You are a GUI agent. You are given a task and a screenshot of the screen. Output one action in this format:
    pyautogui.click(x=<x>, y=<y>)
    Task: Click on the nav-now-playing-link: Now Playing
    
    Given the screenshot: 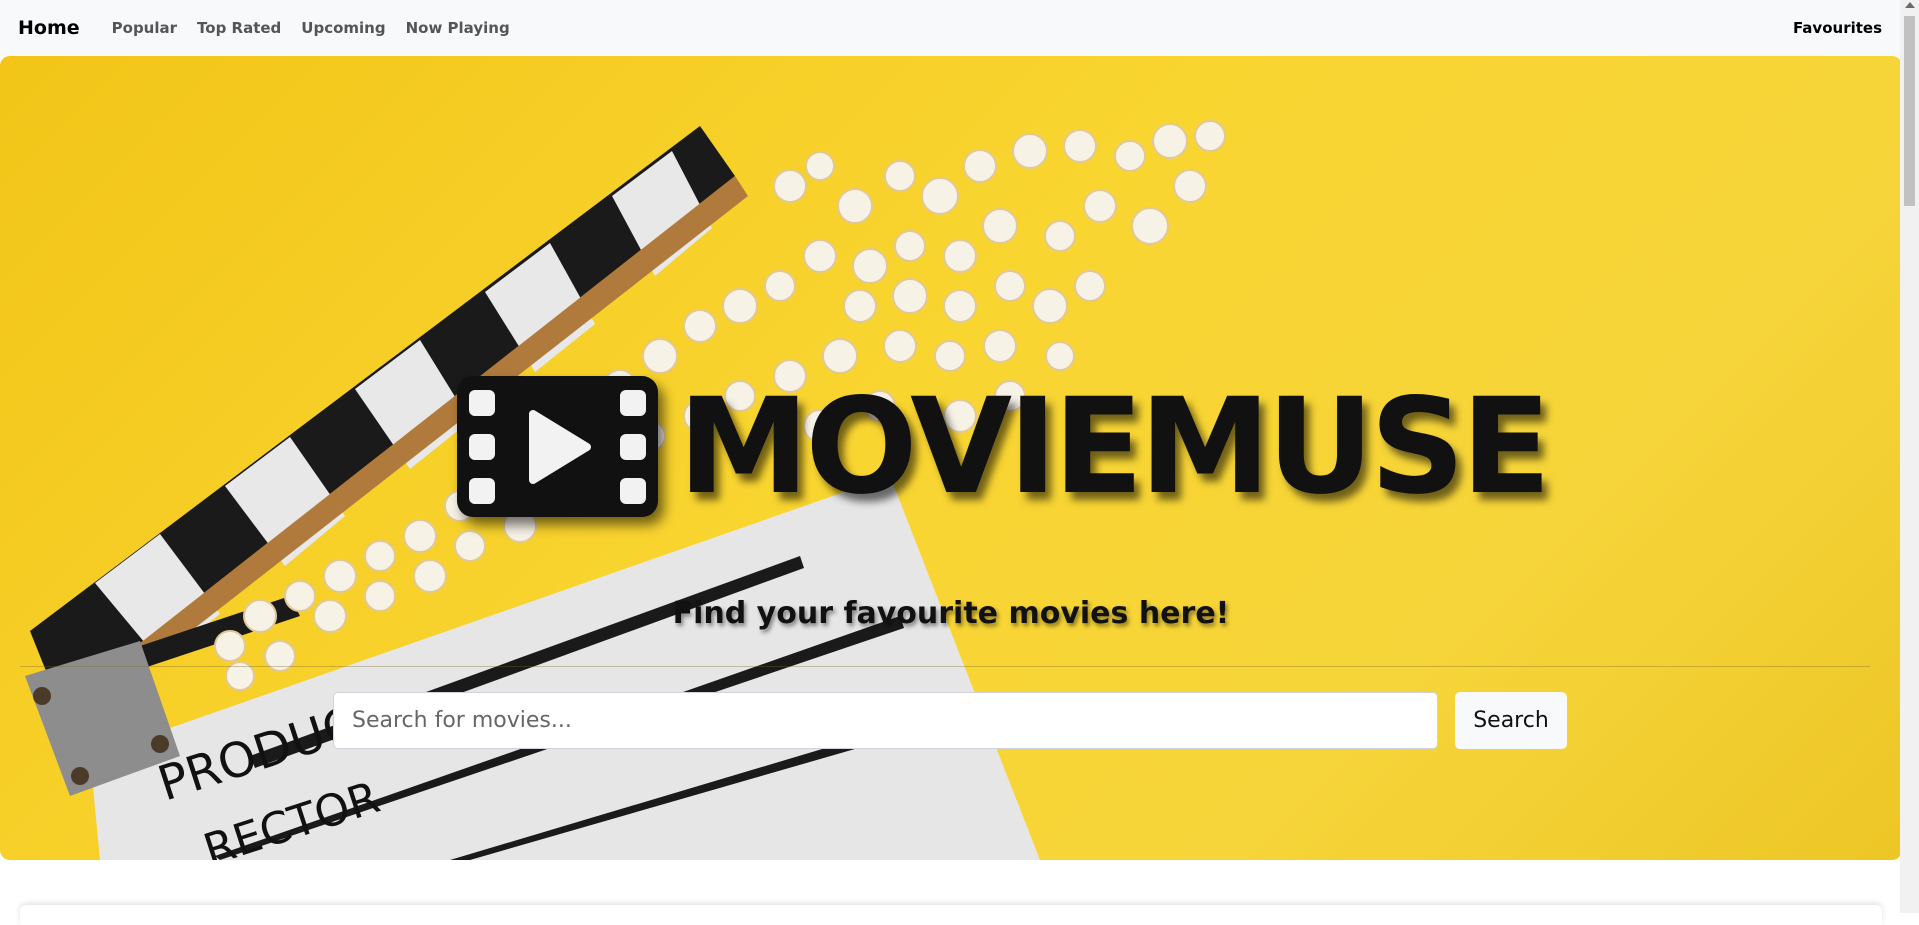 What is the action you would take?
    pyautogui.click(x=458, y=28)
    